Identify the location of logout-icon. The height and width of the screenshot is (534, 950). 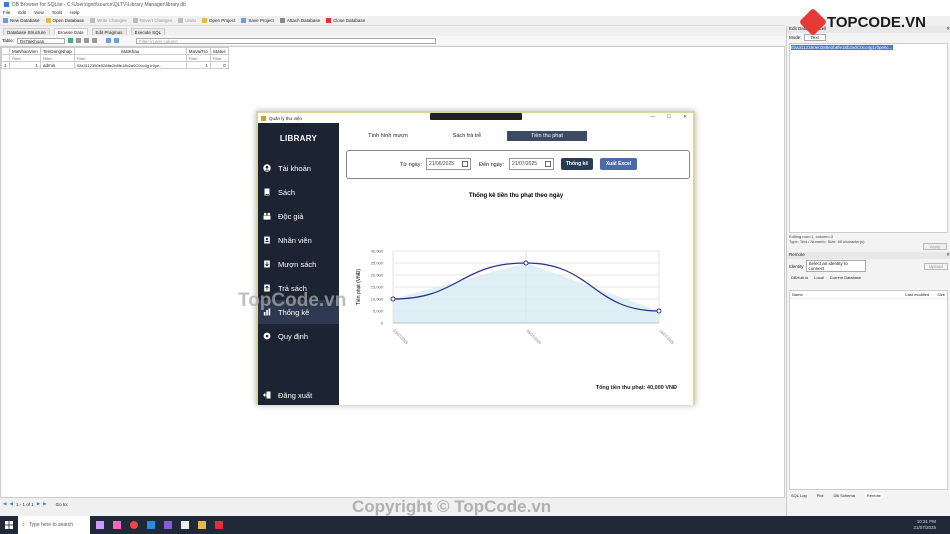
(267, 395).